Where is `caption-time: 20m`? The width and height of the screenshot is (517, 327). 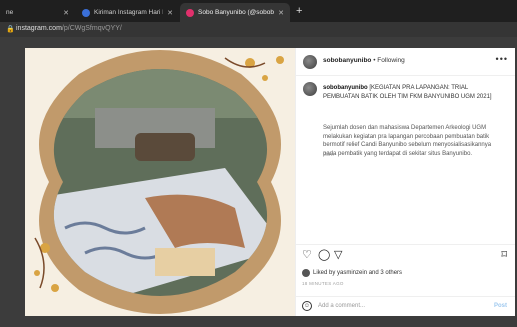 caption-time: 20m is located at coordinates (328, 155).